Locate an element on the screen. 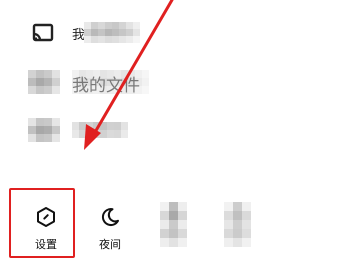 This screenshot has width=357, height=265. settings-button: 设置 is located at coordinates (46, 224).